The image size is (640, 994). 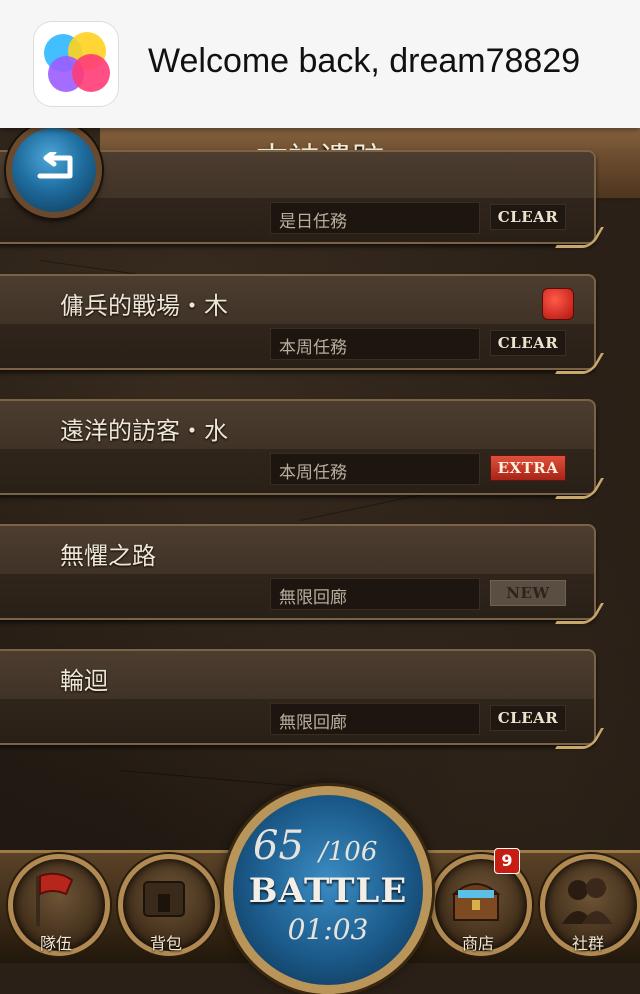 What do you see at coordinates (528, 593) in the screenshot?
I see `status-badge: NEW` at bounding box center [528, 593].